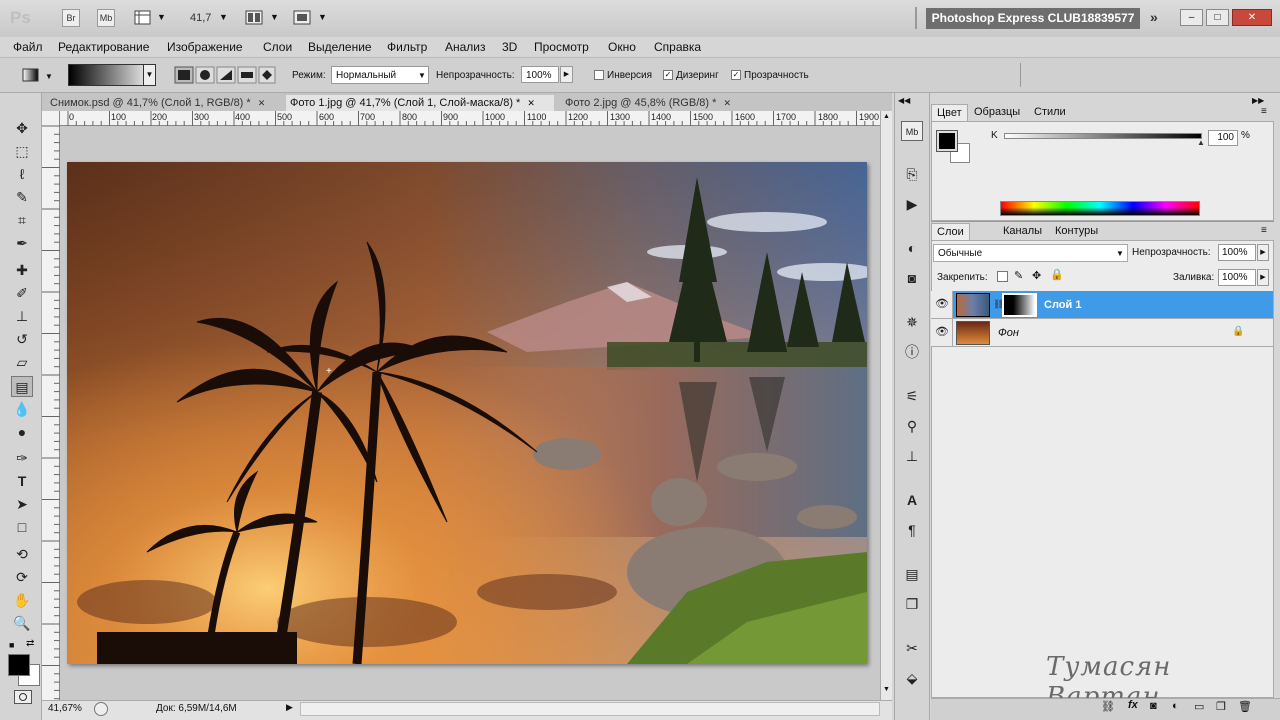  What do you see at coordinates (949, 112) in the screenshot?
I see `tab-color: Цвет` at bounding box center [949, 112].